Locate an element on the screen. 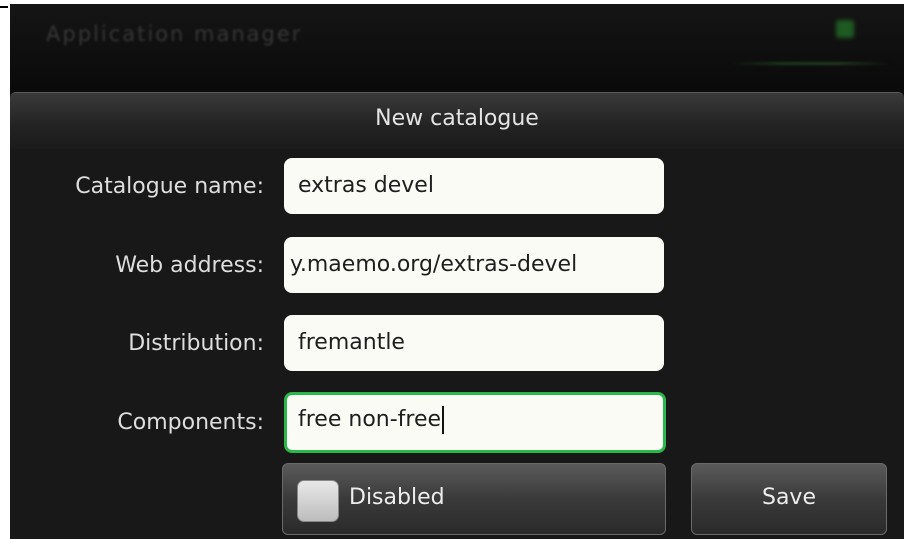 The height and width of the screenshot is (539, 914). status-indicator-icon is located at coordinates (845, 29).